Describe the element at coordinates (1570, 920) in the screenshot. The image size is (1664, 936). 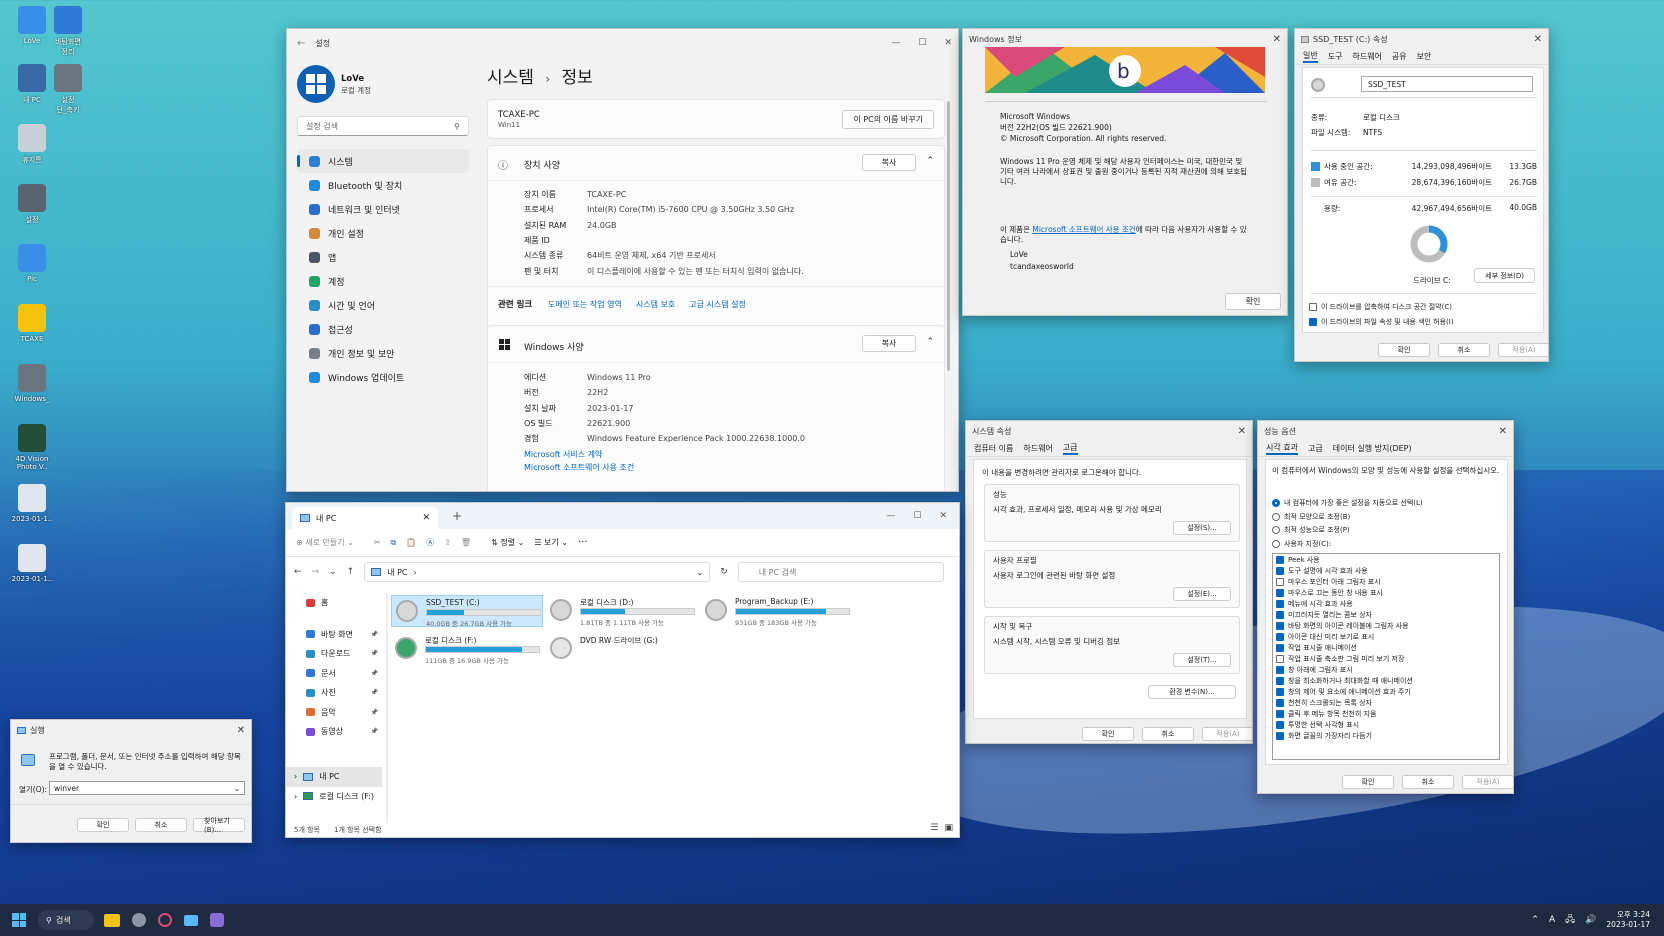
I see `network-icon: 🖧` at that location.